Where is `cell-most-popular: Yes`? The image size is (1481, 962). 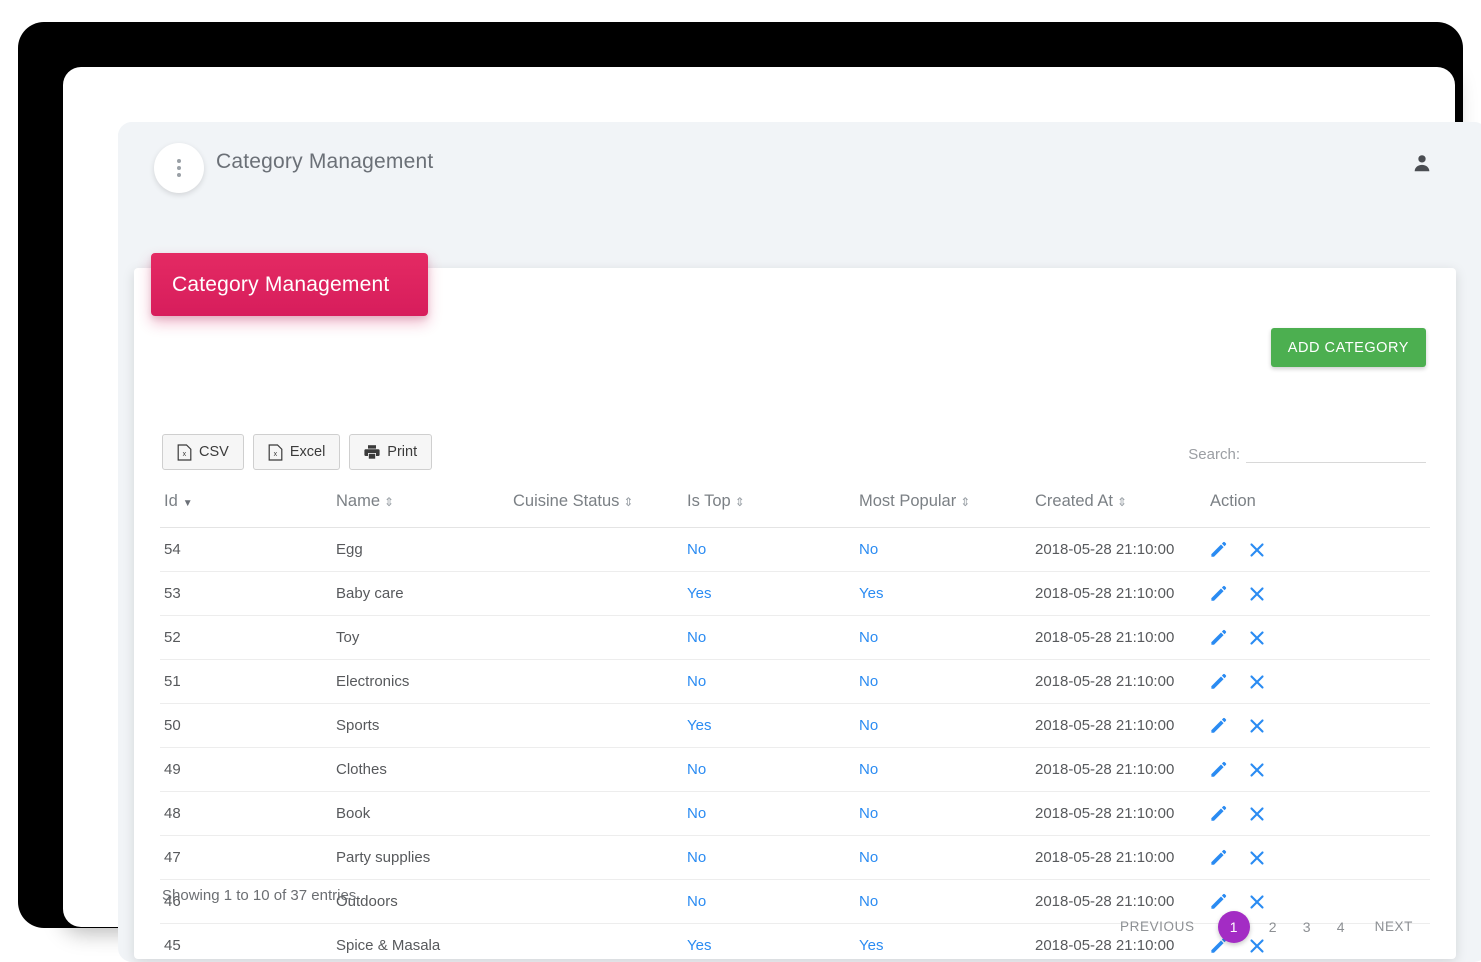
cell-most-popular: Yes is located at coordinates (943, 594).